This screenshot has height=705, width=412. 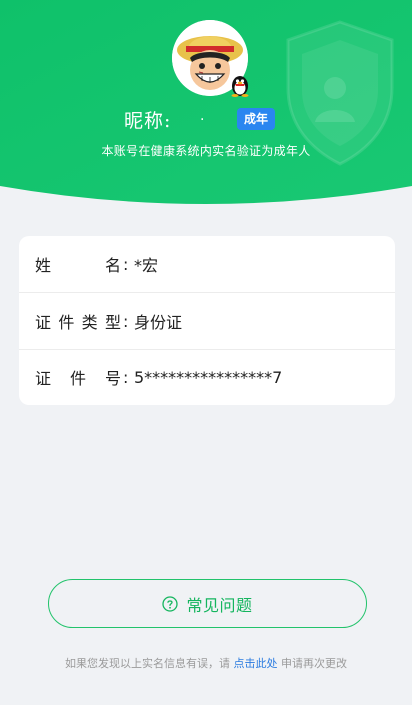 I want to click on question-circle-icon, so click(x=170, y=603).